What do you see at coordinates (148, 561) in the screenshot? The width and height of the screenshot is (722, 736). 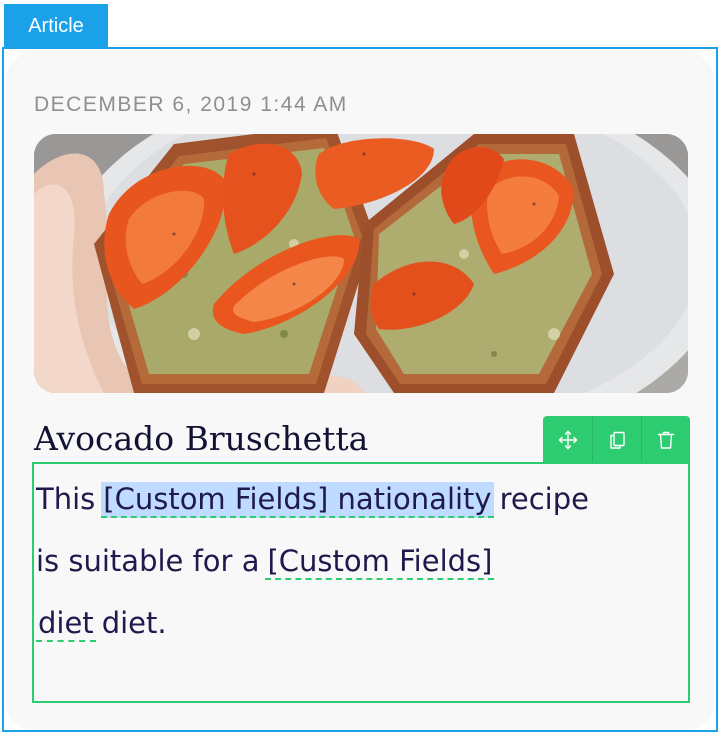 I see `body-text-fragment: is suitable for a` at bounding box center [148, 561].